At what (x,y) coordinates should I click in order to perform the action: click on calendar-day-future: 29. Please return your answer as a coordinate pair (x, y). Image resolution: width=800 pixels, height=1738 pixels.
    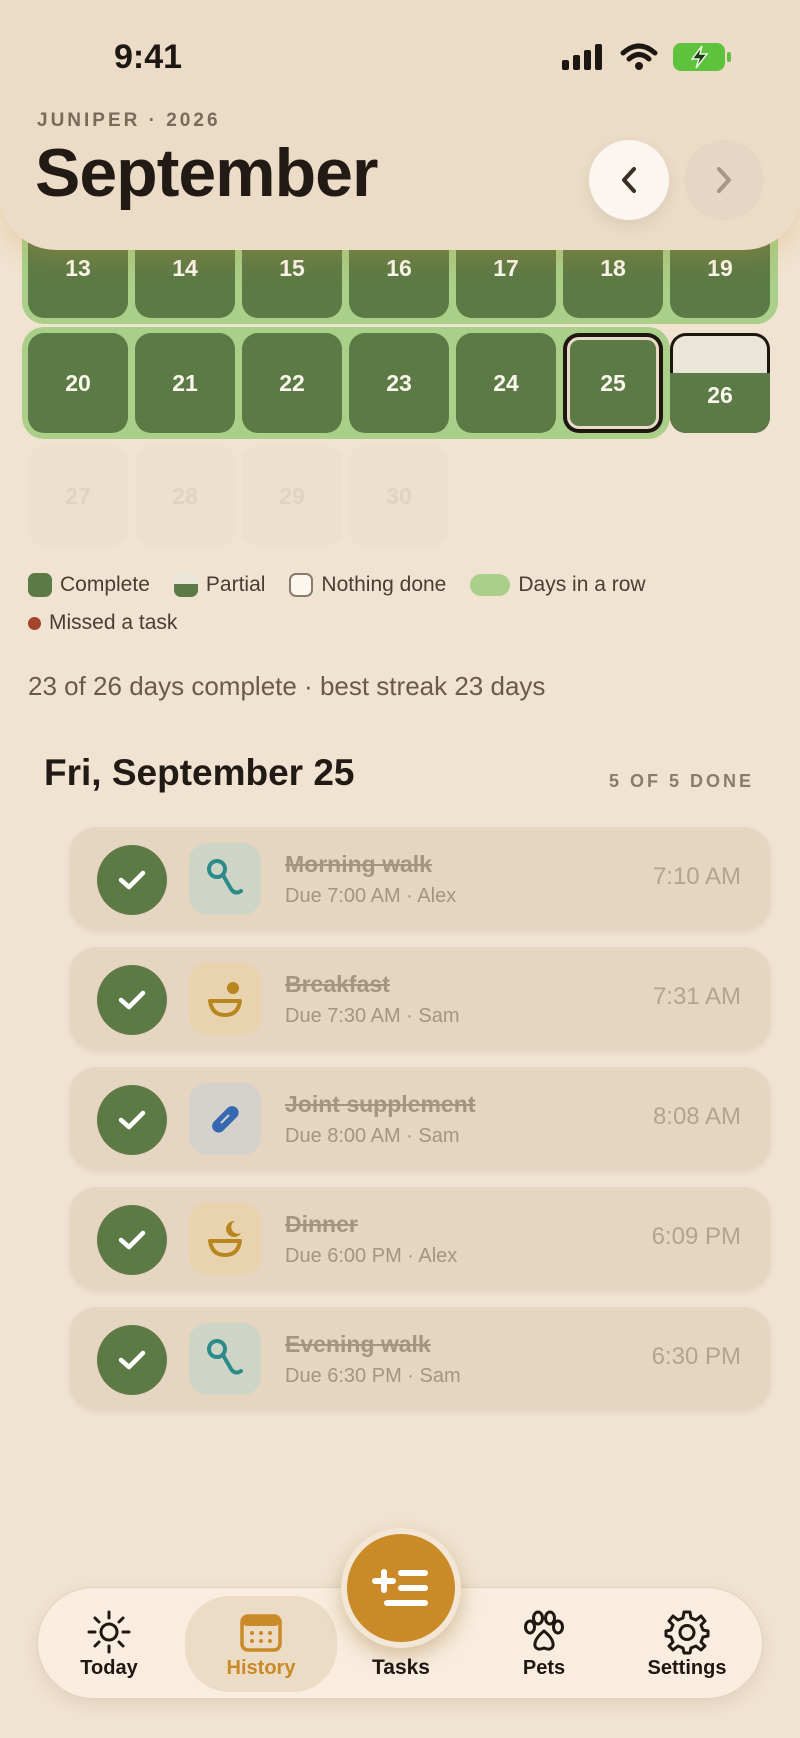
    Looking at the image, I should click on (292, 496).